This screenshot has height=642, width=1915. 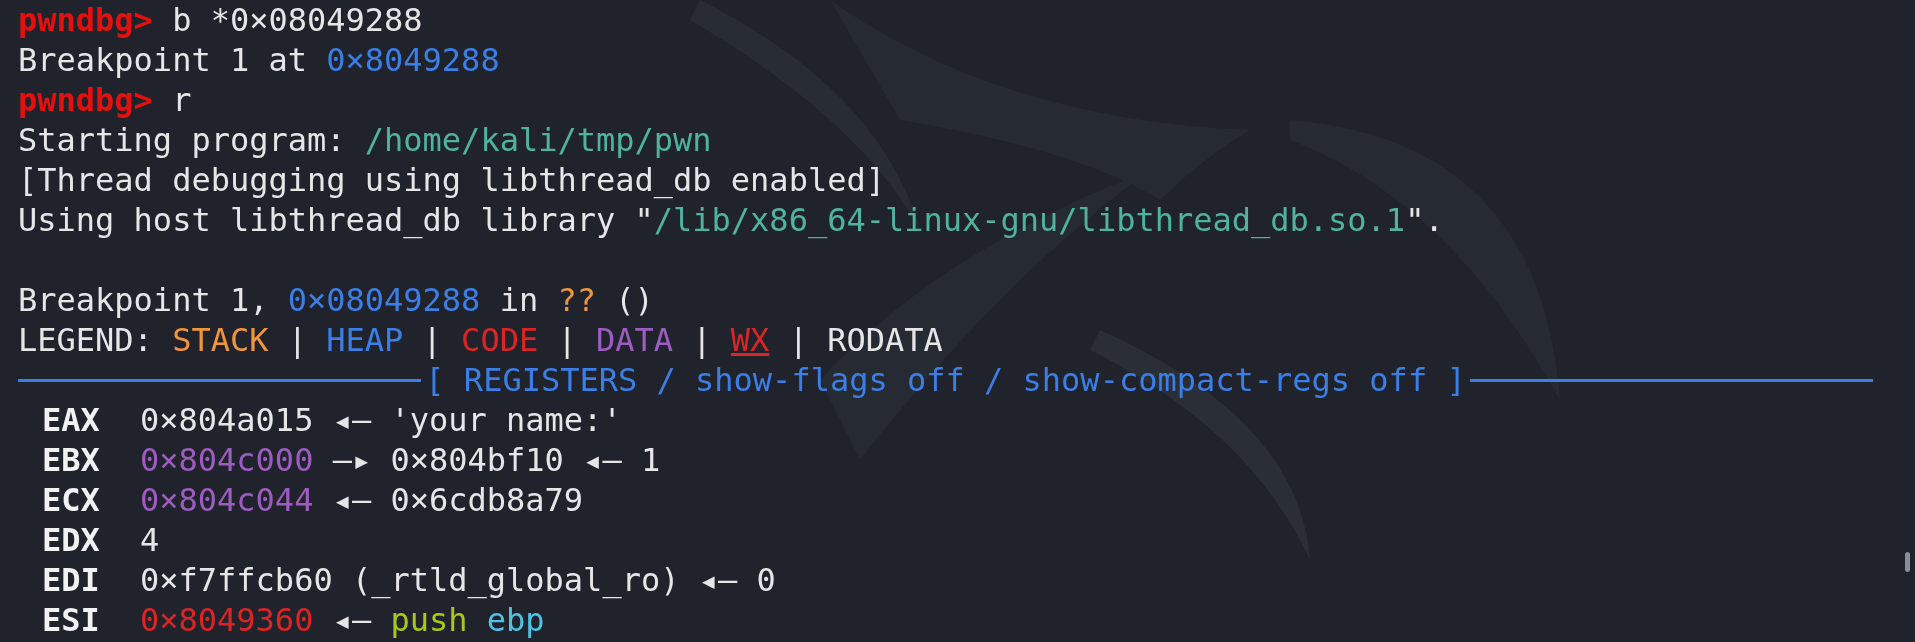 What do you see at coordinates (496, 460) in the screenshot?
I see `output-text: —▸ 0×804bf10 ◂— 1` at bounding box center [496, 460].